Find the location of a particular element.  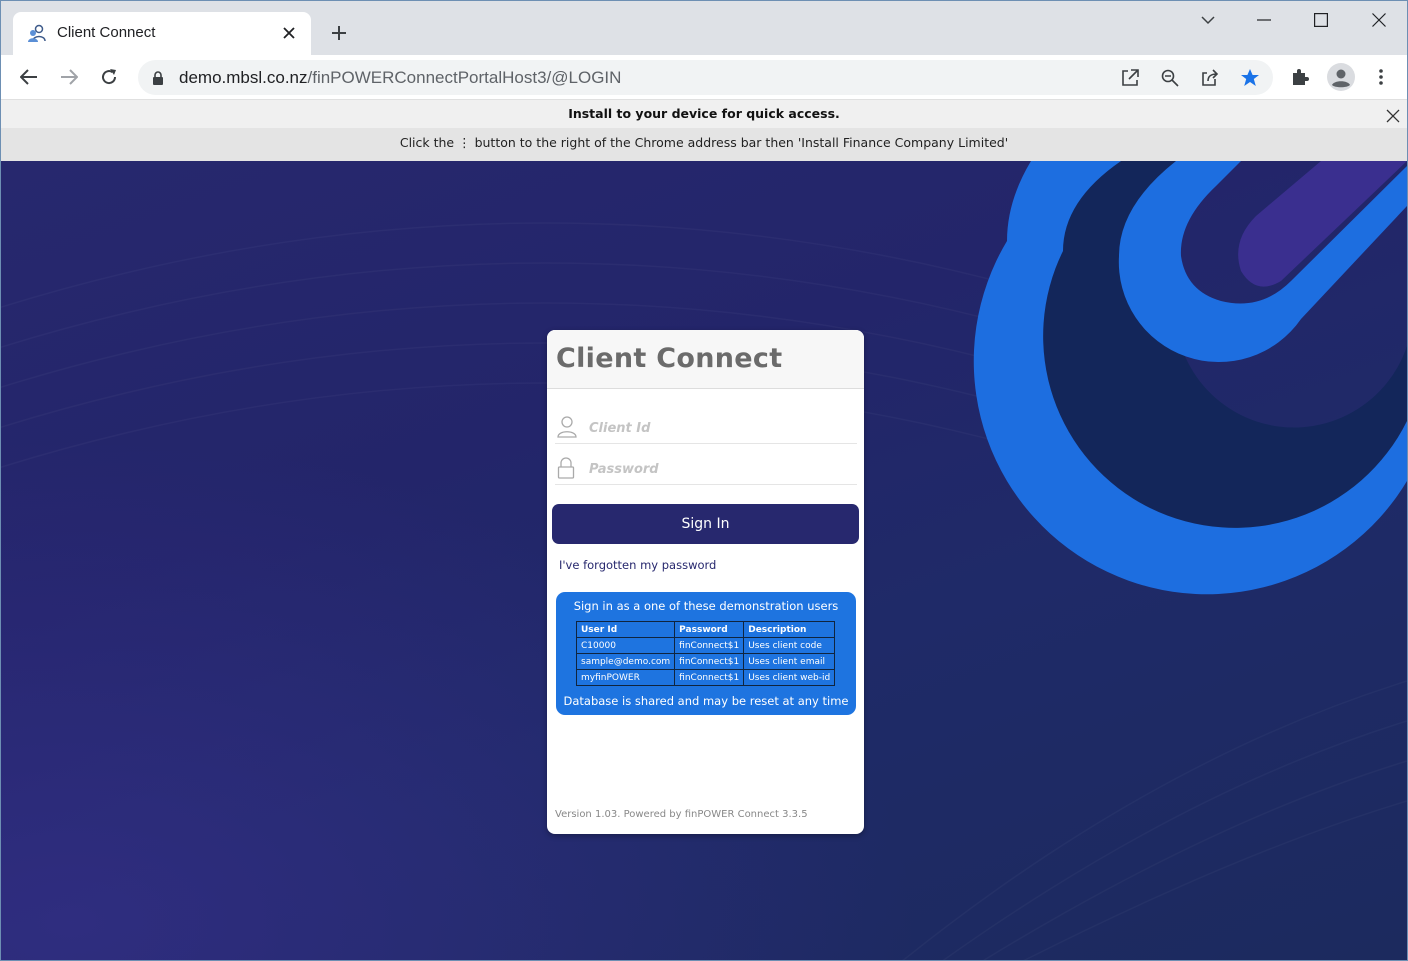

install-message: Install to your device for quick access. is located at coordinates (704, 113).